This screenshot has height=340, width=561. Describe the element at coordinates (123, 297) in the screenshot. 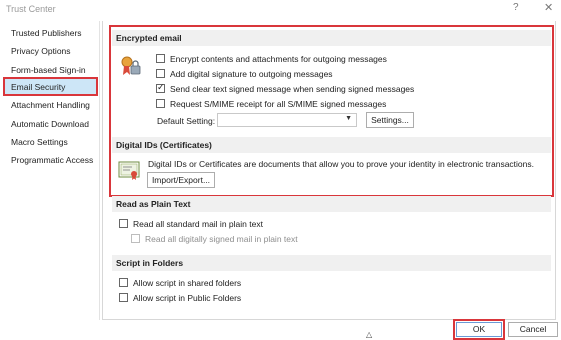

I see `allow-script-public-checkbox` at that location.